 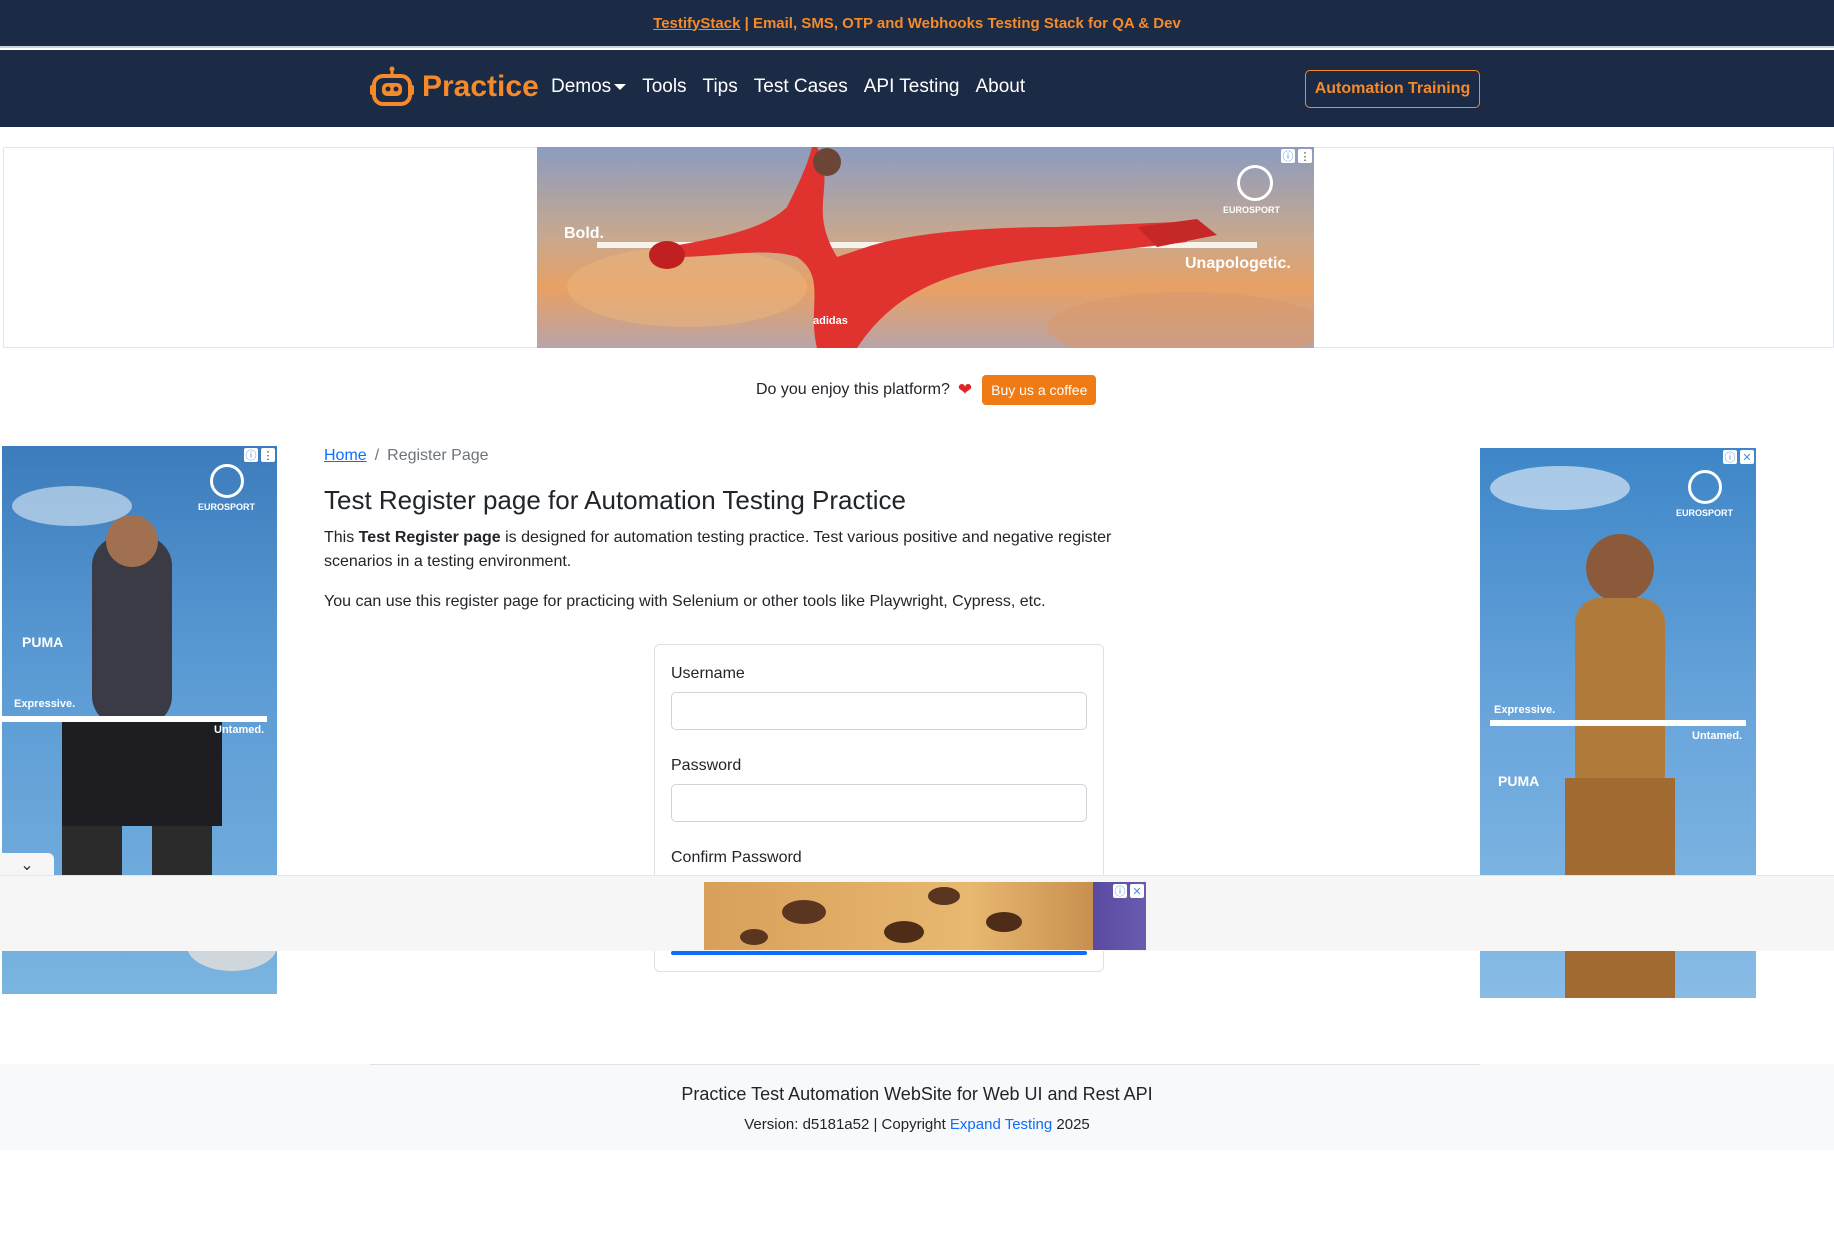 What do you see at coordinates (1296, 156) in the screenshot?
I see `ad-badges: ⓘ ⋮` at bounding box center [1296, 156].